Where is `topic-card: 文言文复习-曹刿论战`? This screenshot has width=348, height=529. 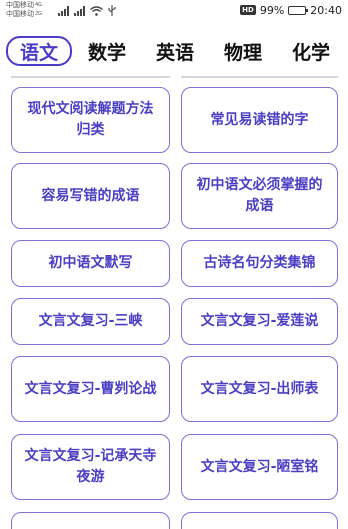 topic-card: 文言文复习-曹刿论战 is located at coordinates (90, 389).